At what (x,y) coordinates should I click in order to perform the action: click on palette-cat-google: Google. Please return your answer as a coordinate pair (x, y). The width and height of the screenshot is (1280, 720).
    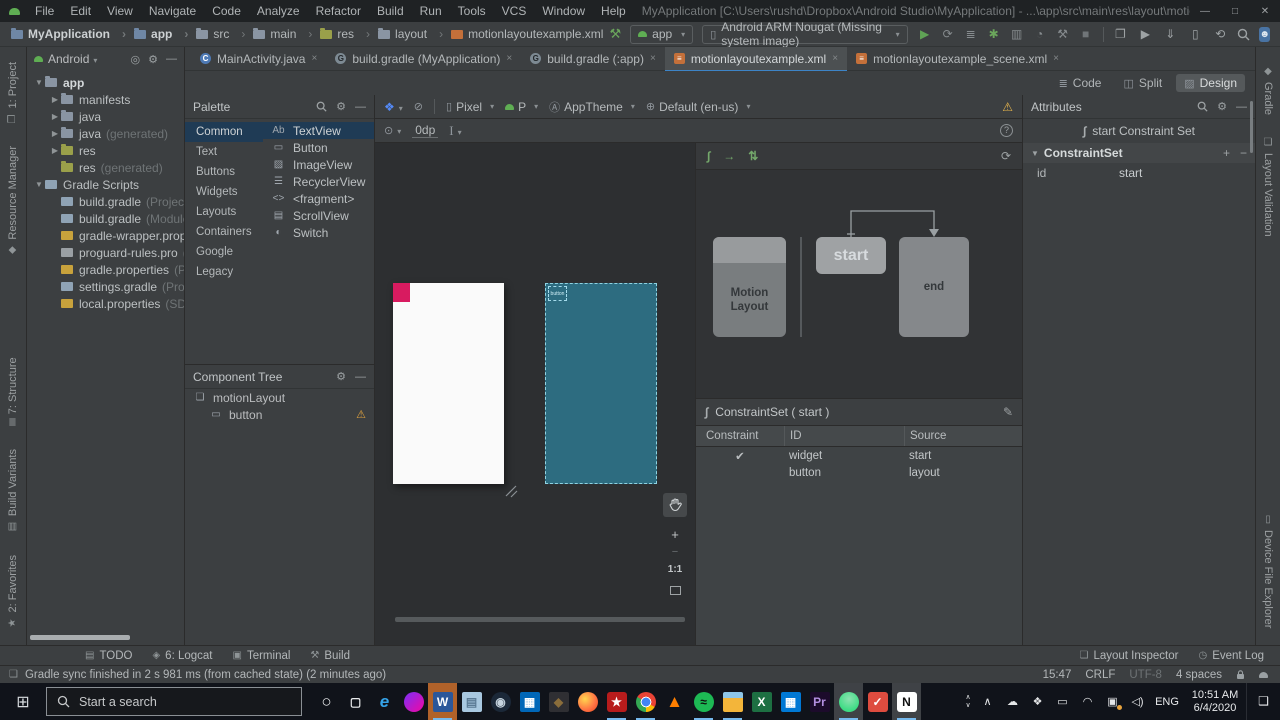
    Looking at the image, I should click on (224, 252).